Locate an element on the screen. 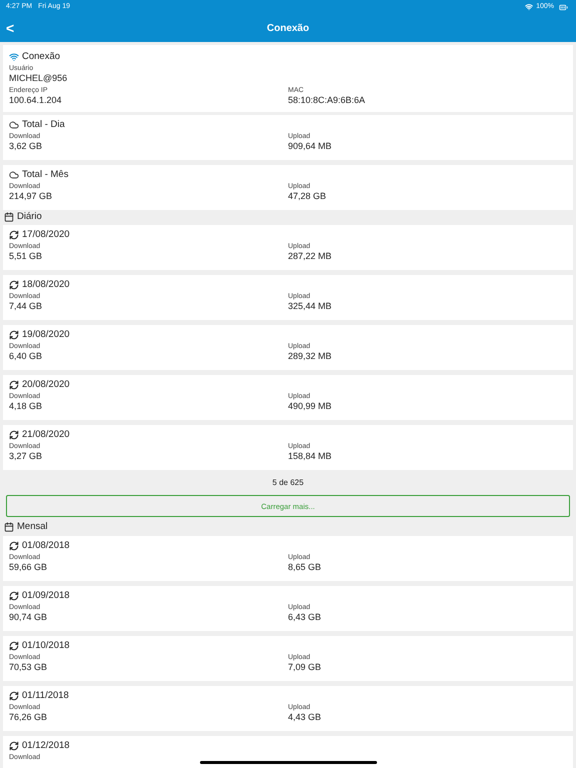  field-value: 490,99 MB is located at coordinates (310, 406).